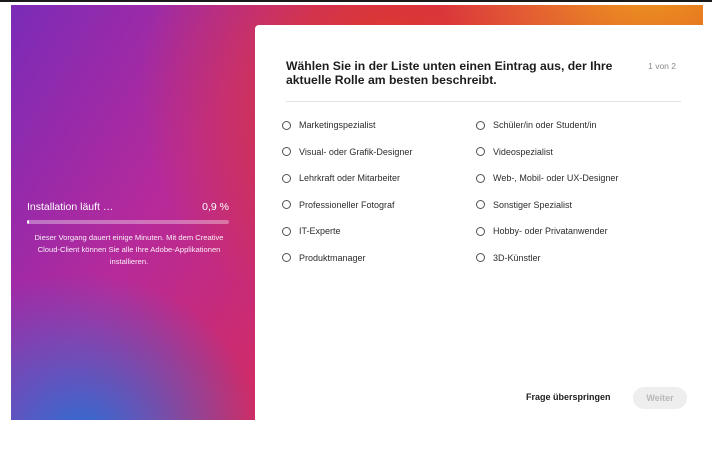 The image size is (712, 450). Describe the element at coordinates (568, 397) in the screenshot. I see `skip-question-link: Frage überspringen` at that location.